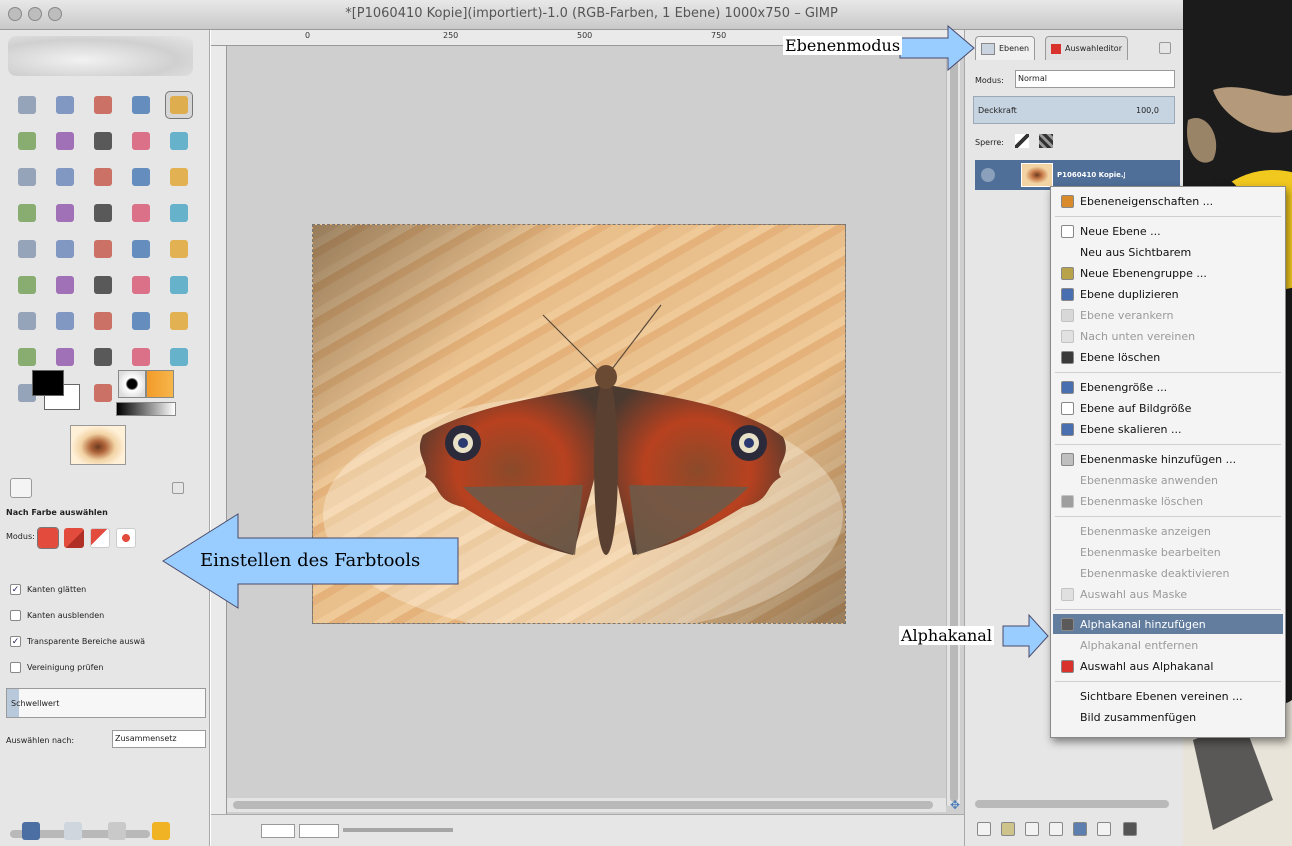 The height and width of the screenshot is (846, 1292). What do you see at coordinates (103, 357) in the screenshot?
I see `hue-icon` at bounding box center [103, 357].